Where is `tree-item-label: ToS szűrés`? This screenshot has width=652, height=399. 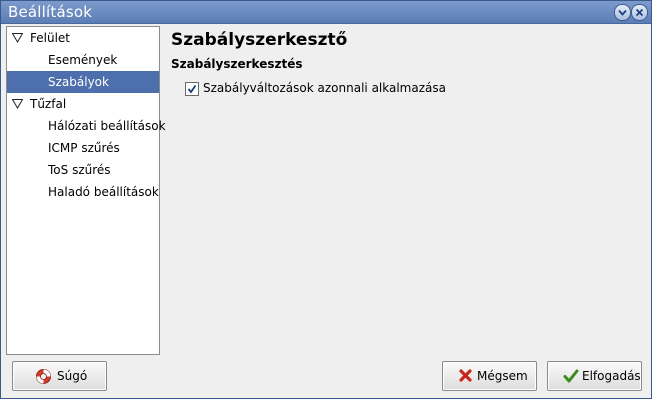 tree-item-label: ToS szűrés is located at coordinates (79, 170).